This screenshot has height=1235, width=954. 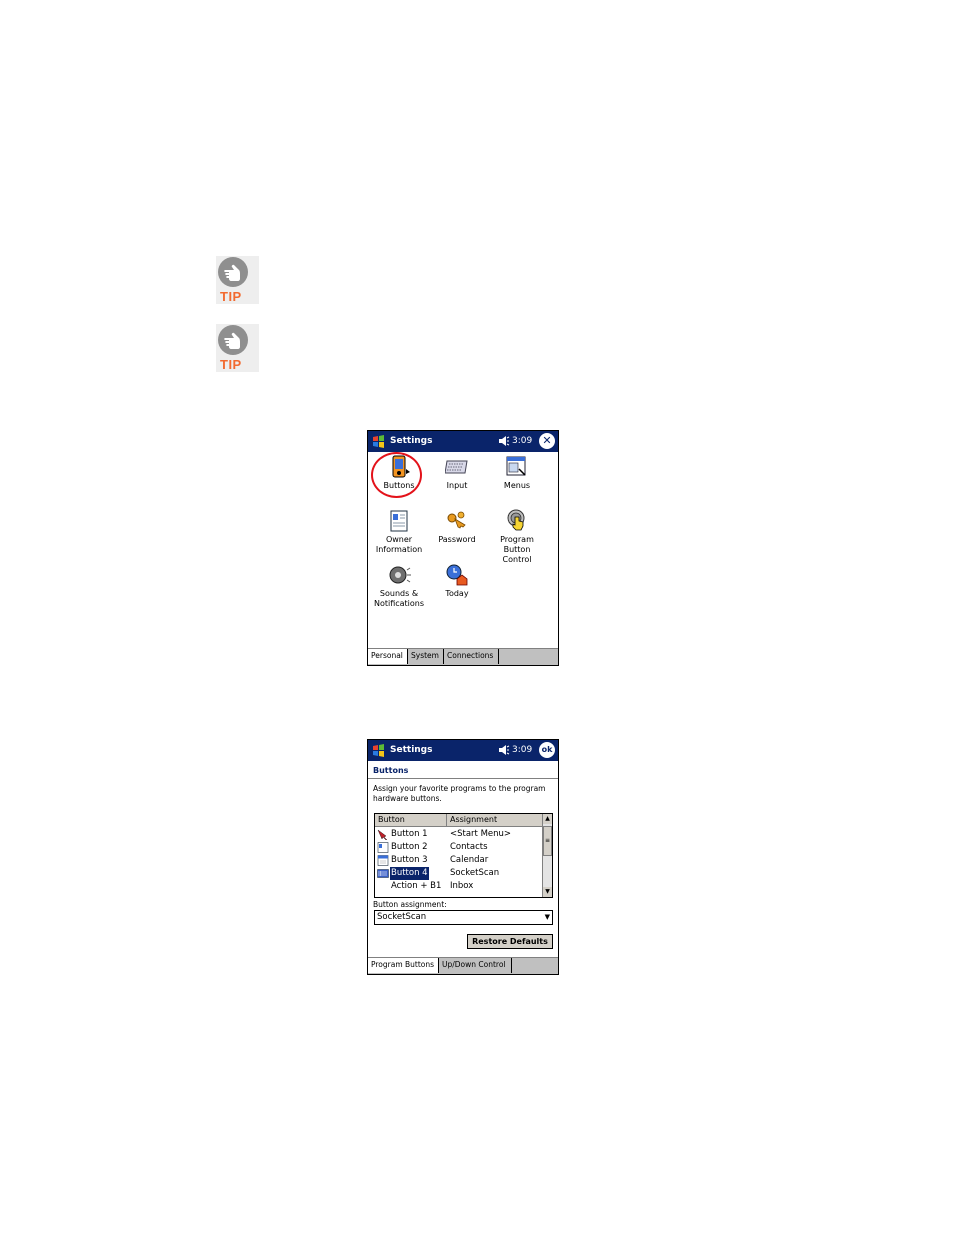 What do you see at coordinates (547, 917) in the screenshot?
I see `chevron-down-icon: ▼` at bounding box center [547, 917].